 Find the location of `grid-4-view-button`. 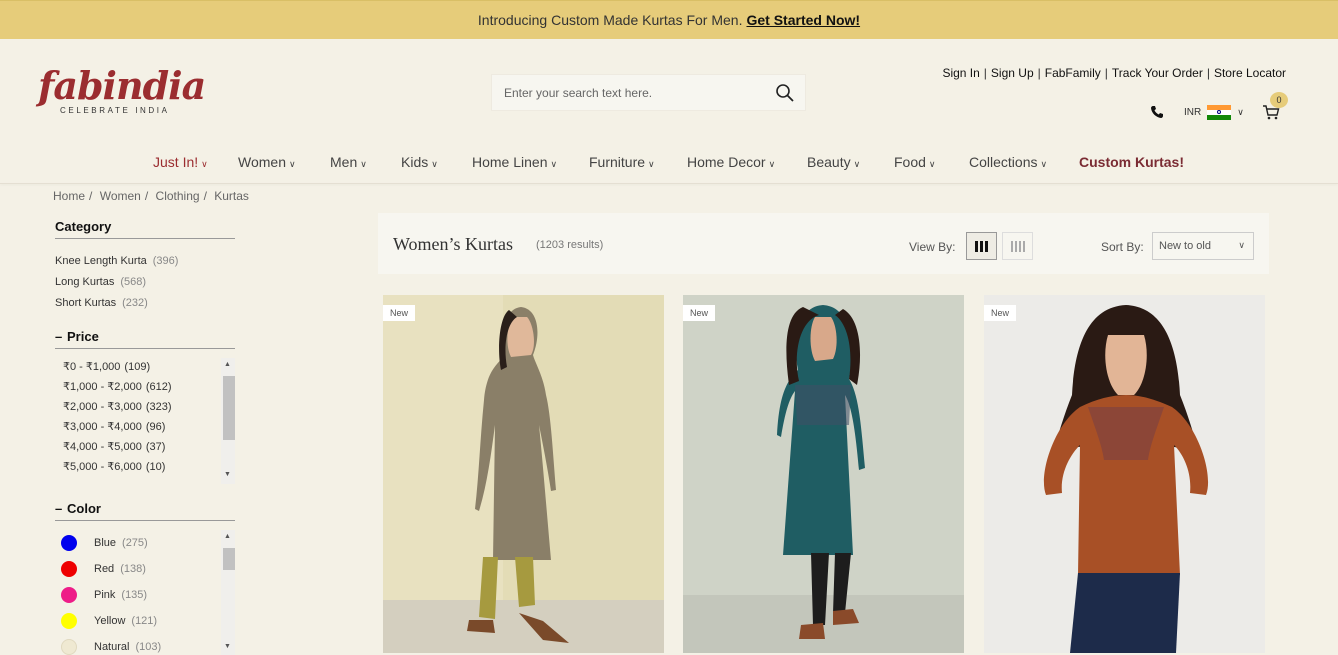

grid-4-view-button is located at coordinates (1017, 246).